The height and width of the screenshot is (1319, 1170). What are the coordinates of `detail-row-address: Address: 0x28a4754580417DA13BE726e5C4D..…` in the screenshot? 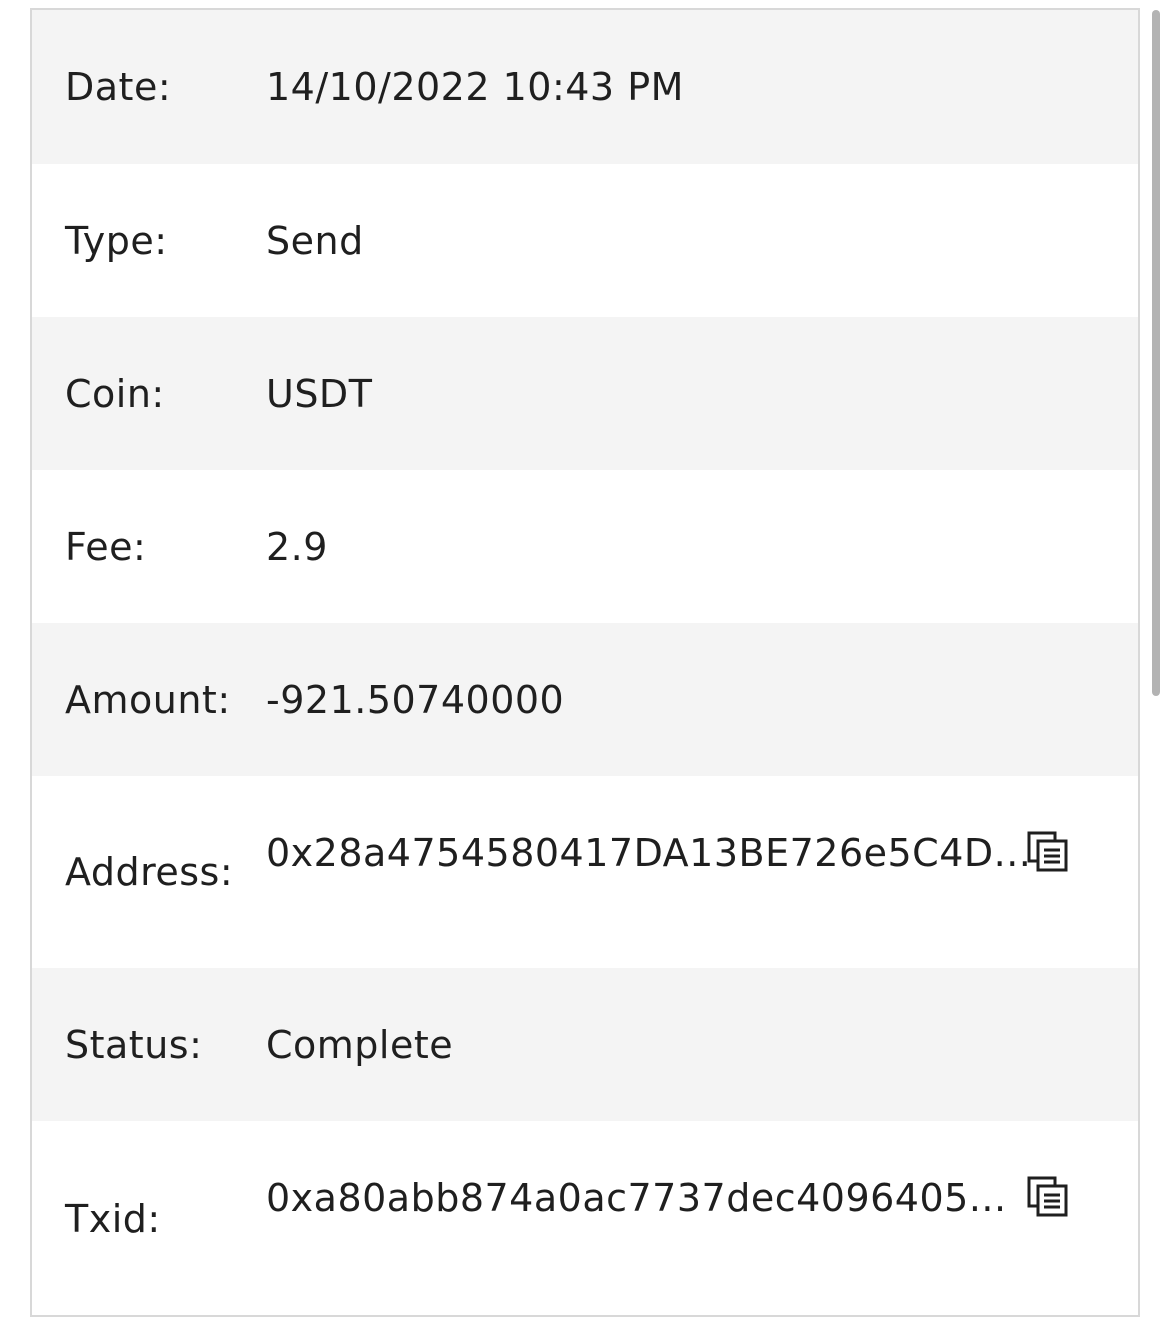 It's located at (585, 872).